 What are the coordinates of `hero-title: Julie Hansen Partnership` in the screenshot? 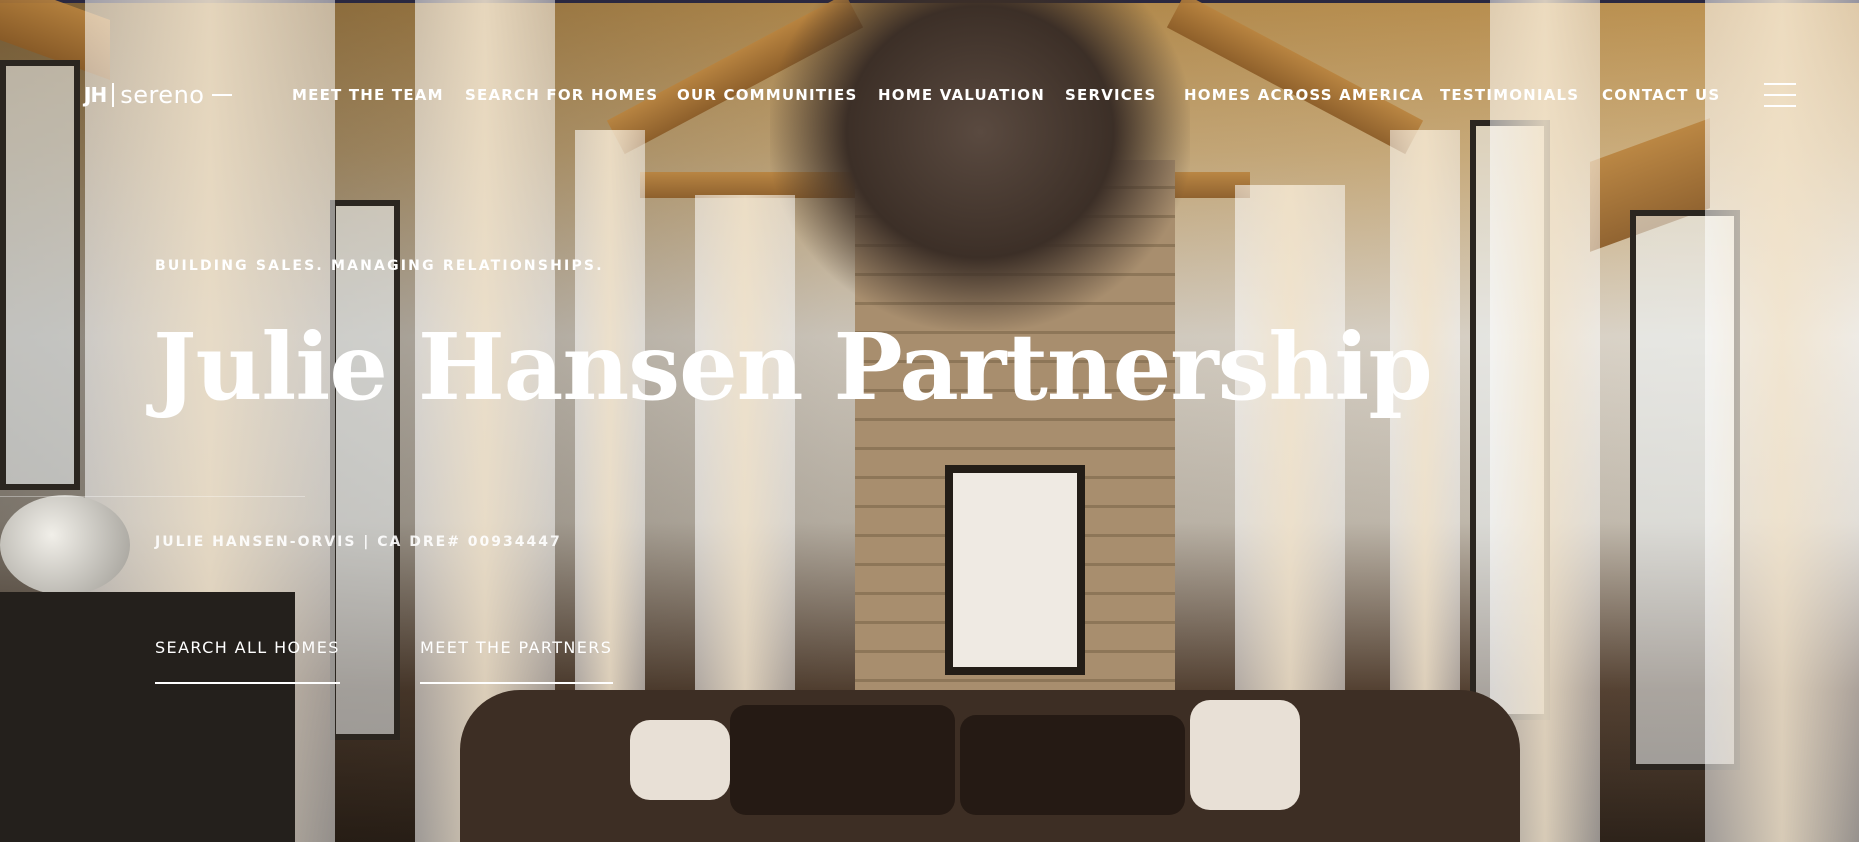 It's located at (793, 367).